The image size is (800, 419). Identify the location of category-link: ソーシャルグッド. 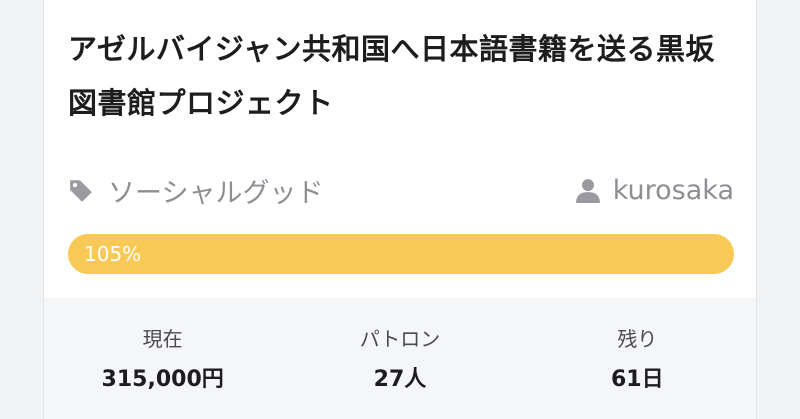
(195, 190).